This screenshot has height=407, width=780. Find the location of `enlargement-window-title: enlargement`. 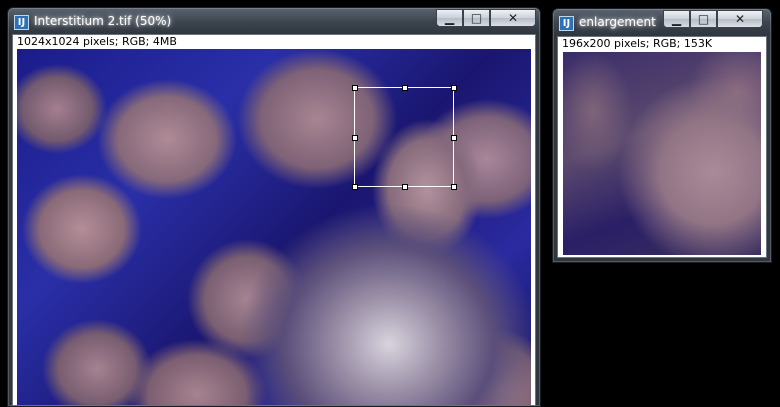

enlargement-window-title: enlargement is located at coordinates (617, 22).